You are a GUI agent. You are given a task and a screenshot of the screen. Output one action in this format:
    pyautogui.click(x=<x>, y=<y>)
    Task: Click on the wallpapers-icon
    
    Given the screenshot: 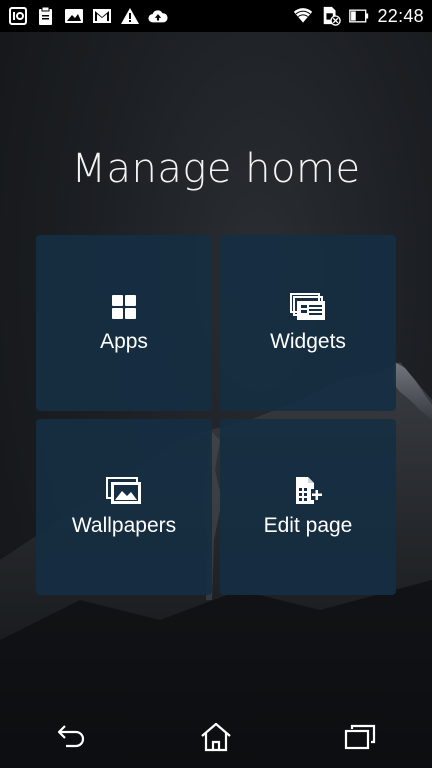 What is the action you would take?
    pyautogui.click(x=124, y=491)
    